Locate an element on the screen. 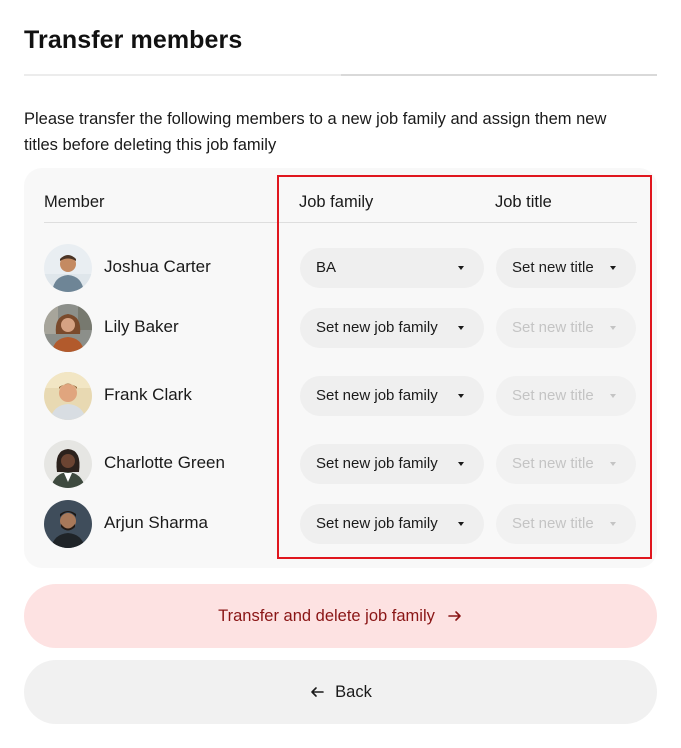 This screenshot has height=748, width=681. back-button-label: Back is located at coordinates (353, 691).